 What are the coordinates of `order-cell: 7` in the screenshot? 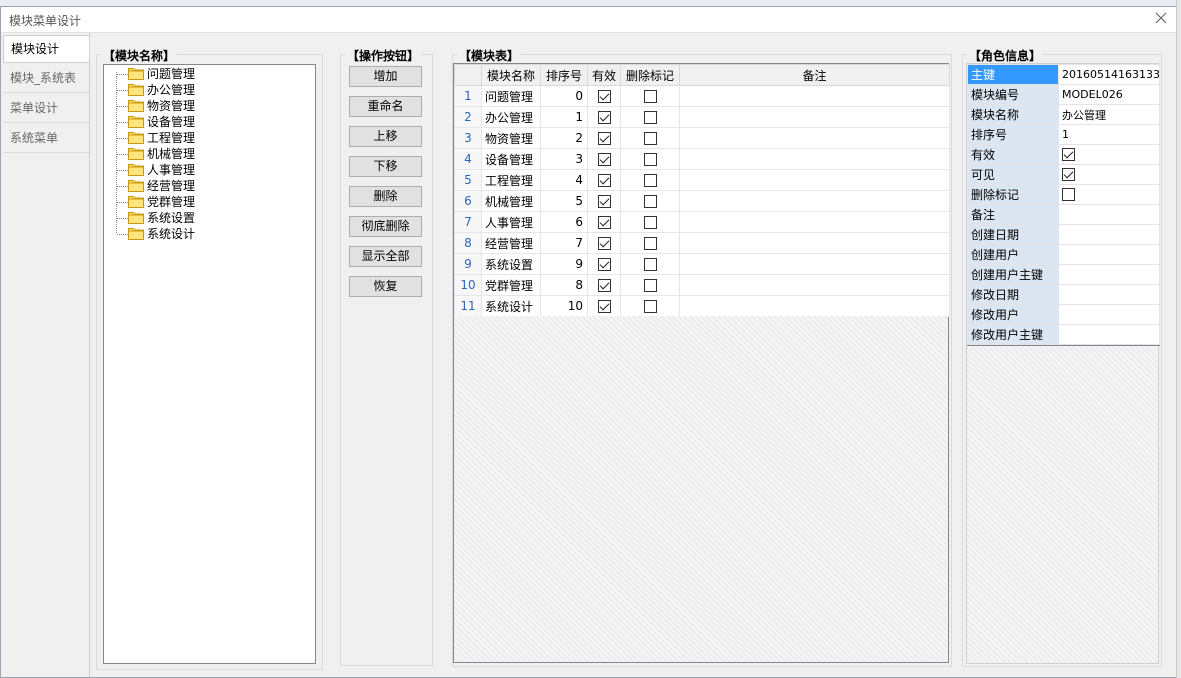 It's located at (564, 243).